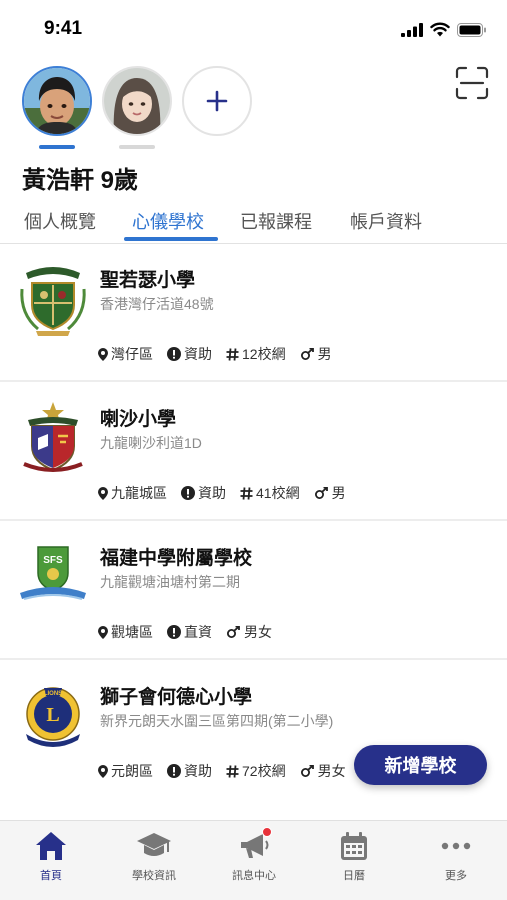 This screenshot has width=507, height=900. I want to click on calendar-icon, so click(354, 846).